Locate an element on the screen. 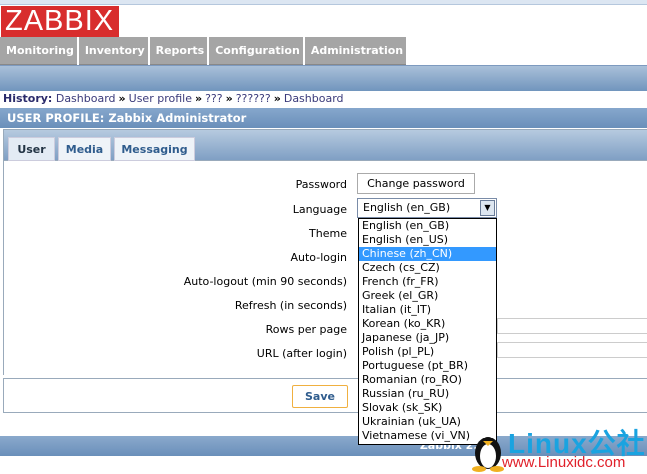 The image size is (647, 474). chevron-down-icon: ▼ is located at coordinates (487, 208).